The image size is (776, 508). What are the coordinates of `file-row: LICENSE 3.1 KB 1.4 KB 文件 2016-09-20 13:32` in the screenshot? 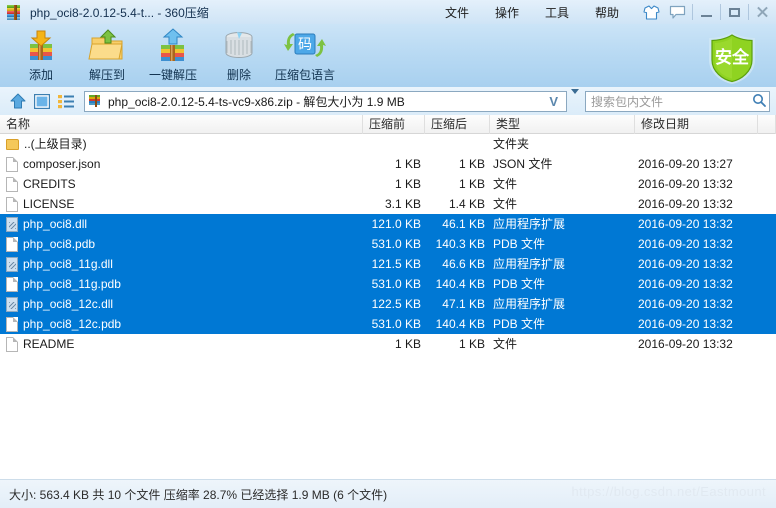 It's located at (388, 204).